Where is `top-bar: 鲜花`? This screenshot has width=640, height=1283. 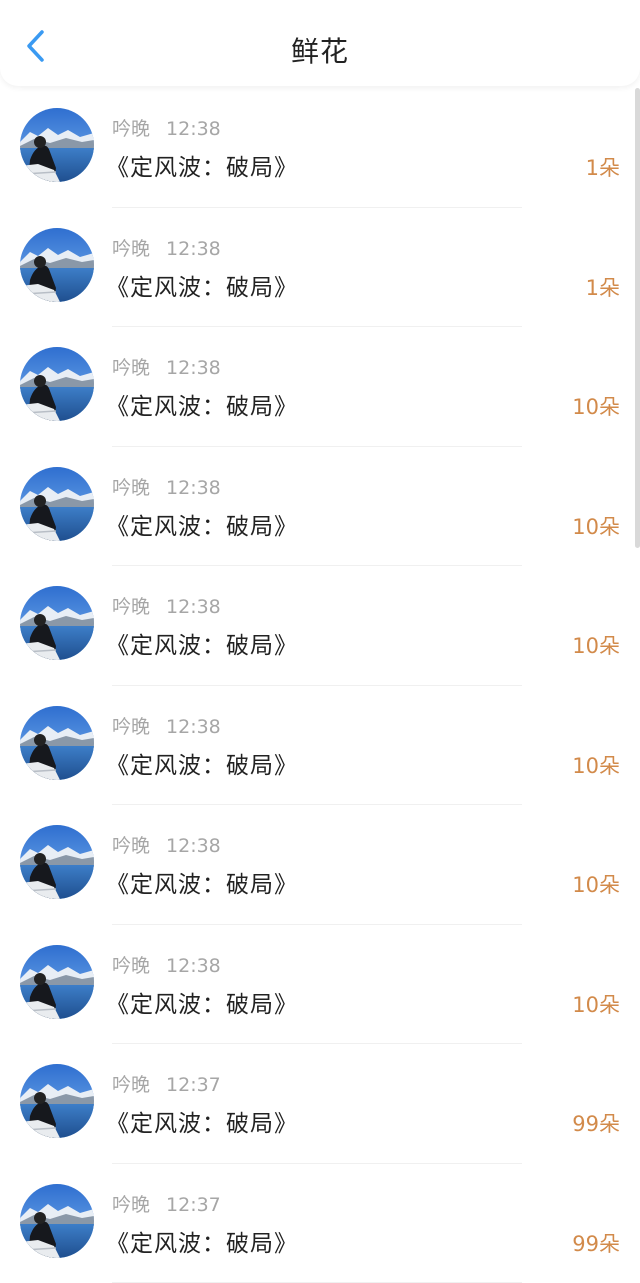 top-bar: 鲜花 is located at coordinates (320, 43).